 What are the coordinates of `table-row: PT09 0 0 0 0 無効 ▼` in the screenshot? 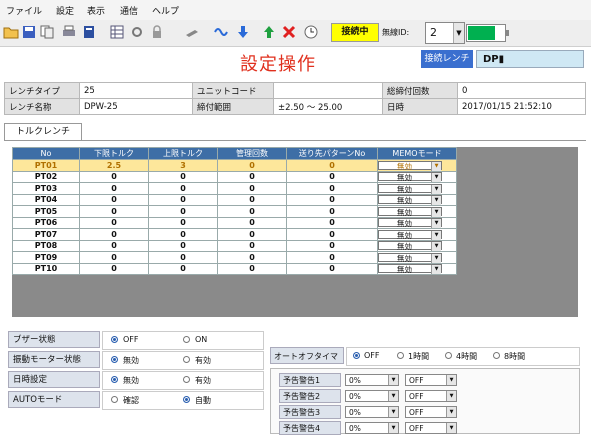 It's located at (234, 257).